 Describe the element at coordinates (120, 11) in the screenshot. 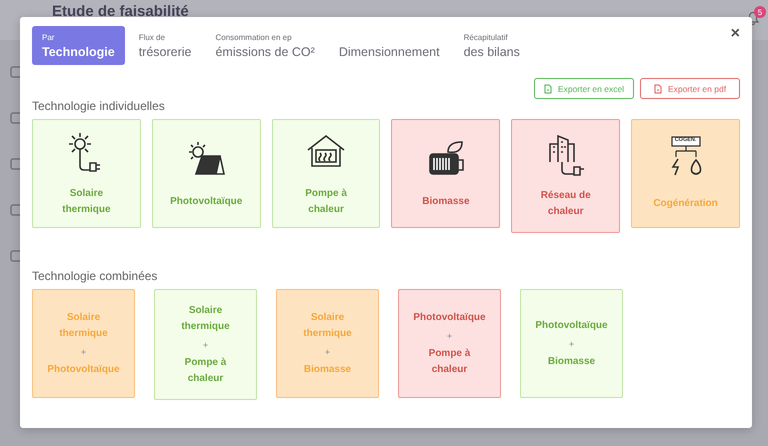

I see `page-title: Etude de faisabilité` at that location.